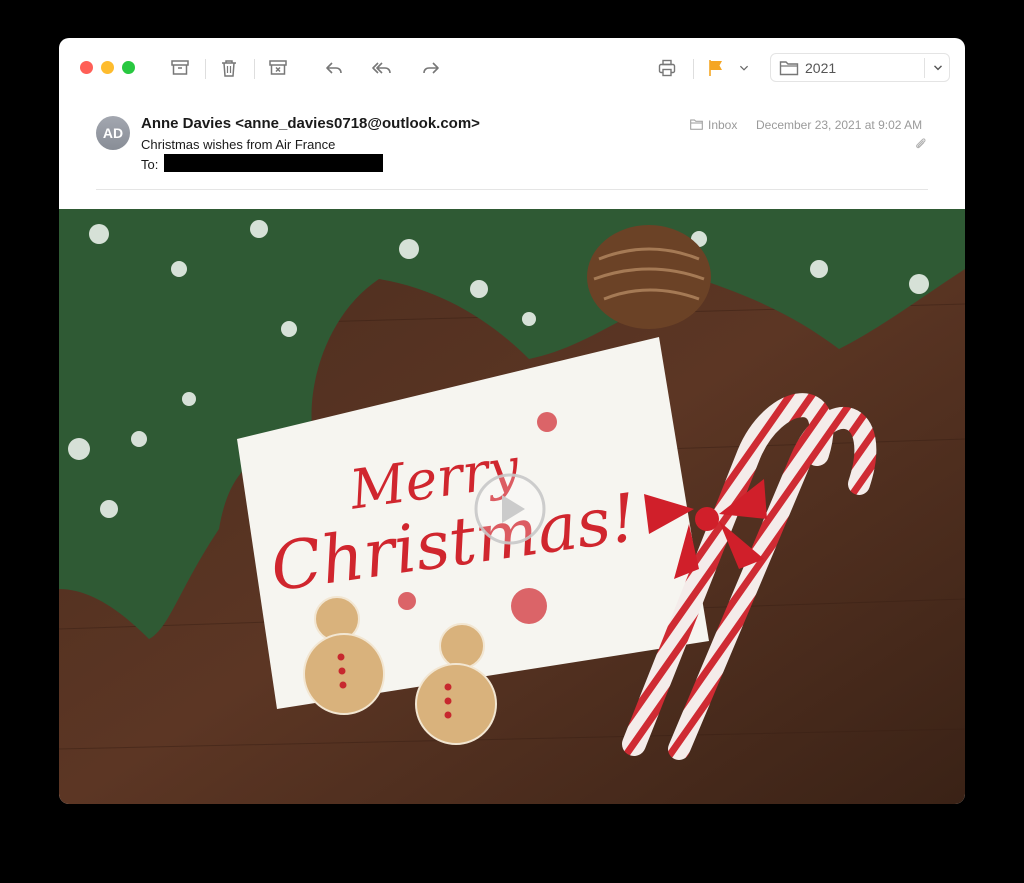 This screenshot has height=883, width=1024. What do you see at coordinates (839, 125) in the screenshot?
I see `message-date: December 23, 2021 at 9:02 AM` at bounding box center [839, 125].